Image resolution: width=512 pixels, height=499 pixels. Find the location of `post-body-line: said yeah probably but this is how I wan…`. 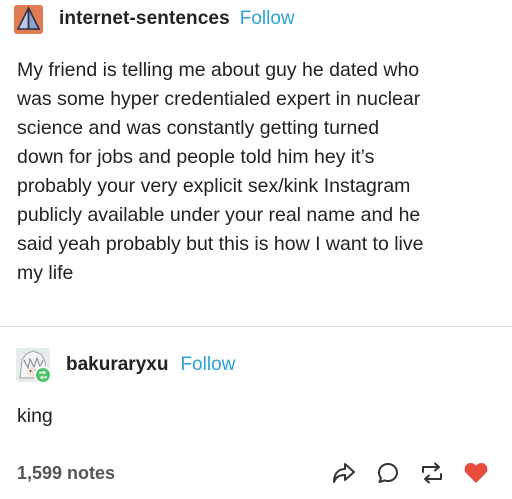

post-body-line: said yeah probably but this is how I wan… is located at coordinates (220, 244).